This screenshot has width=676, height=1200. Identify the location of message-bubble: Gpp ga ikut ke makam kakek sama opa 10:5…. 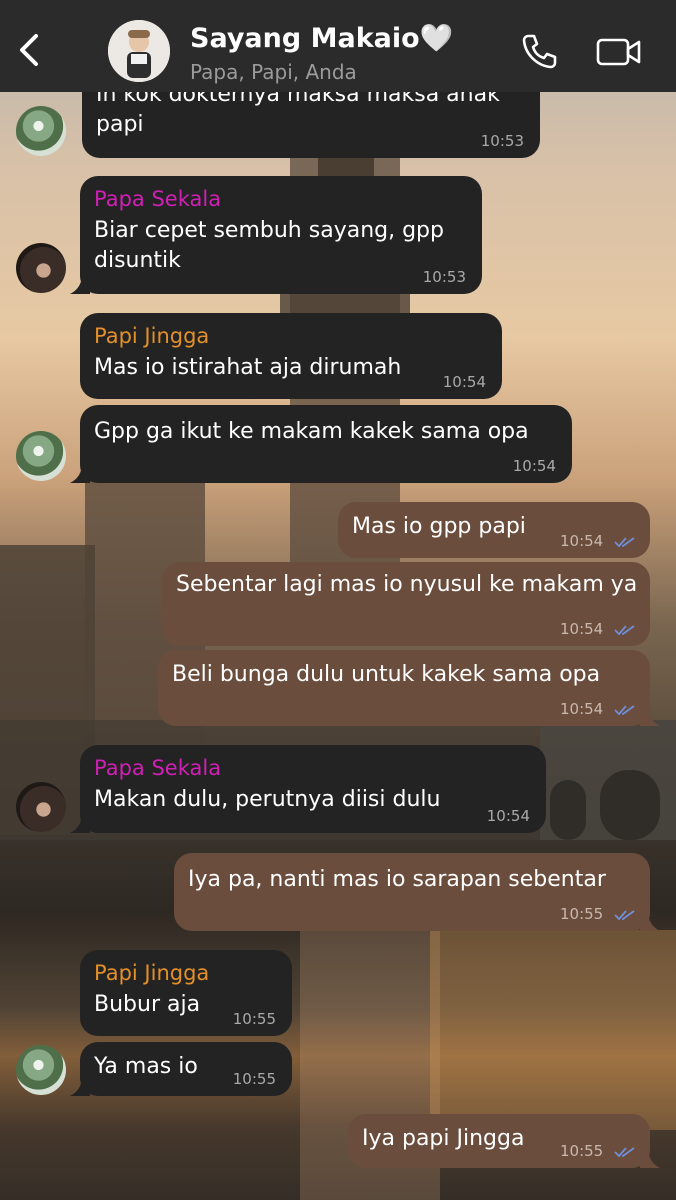
(321, 444).